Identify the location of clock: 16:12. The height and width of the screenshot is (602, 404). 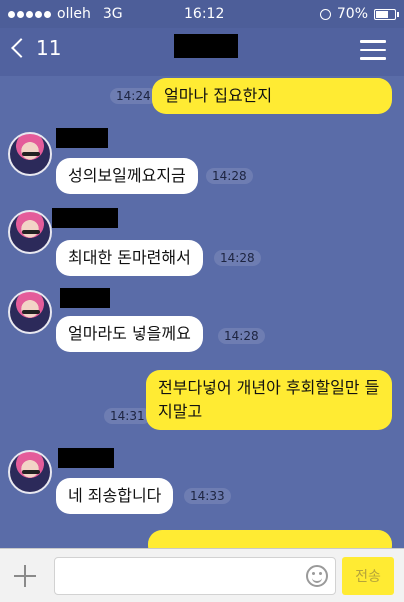
(204, 14).